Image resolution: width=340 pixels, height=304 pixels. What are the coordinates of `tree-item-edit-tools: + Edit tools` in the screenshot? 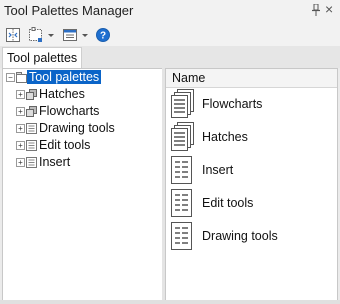 It's located at (82, 146).